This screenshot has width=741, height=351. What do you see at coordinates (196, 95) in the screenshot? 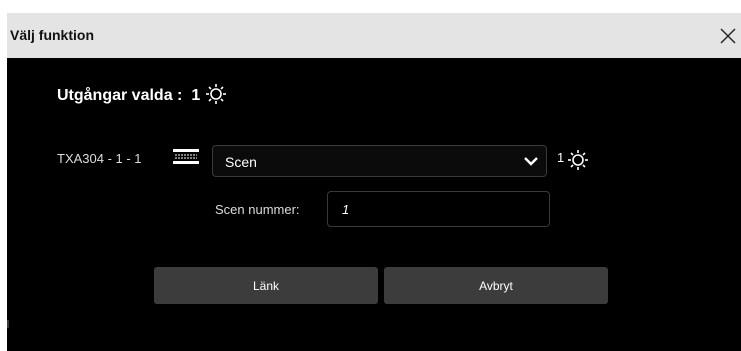
I see `selected-outputs-count: 1` at bounding box center [196, 95].